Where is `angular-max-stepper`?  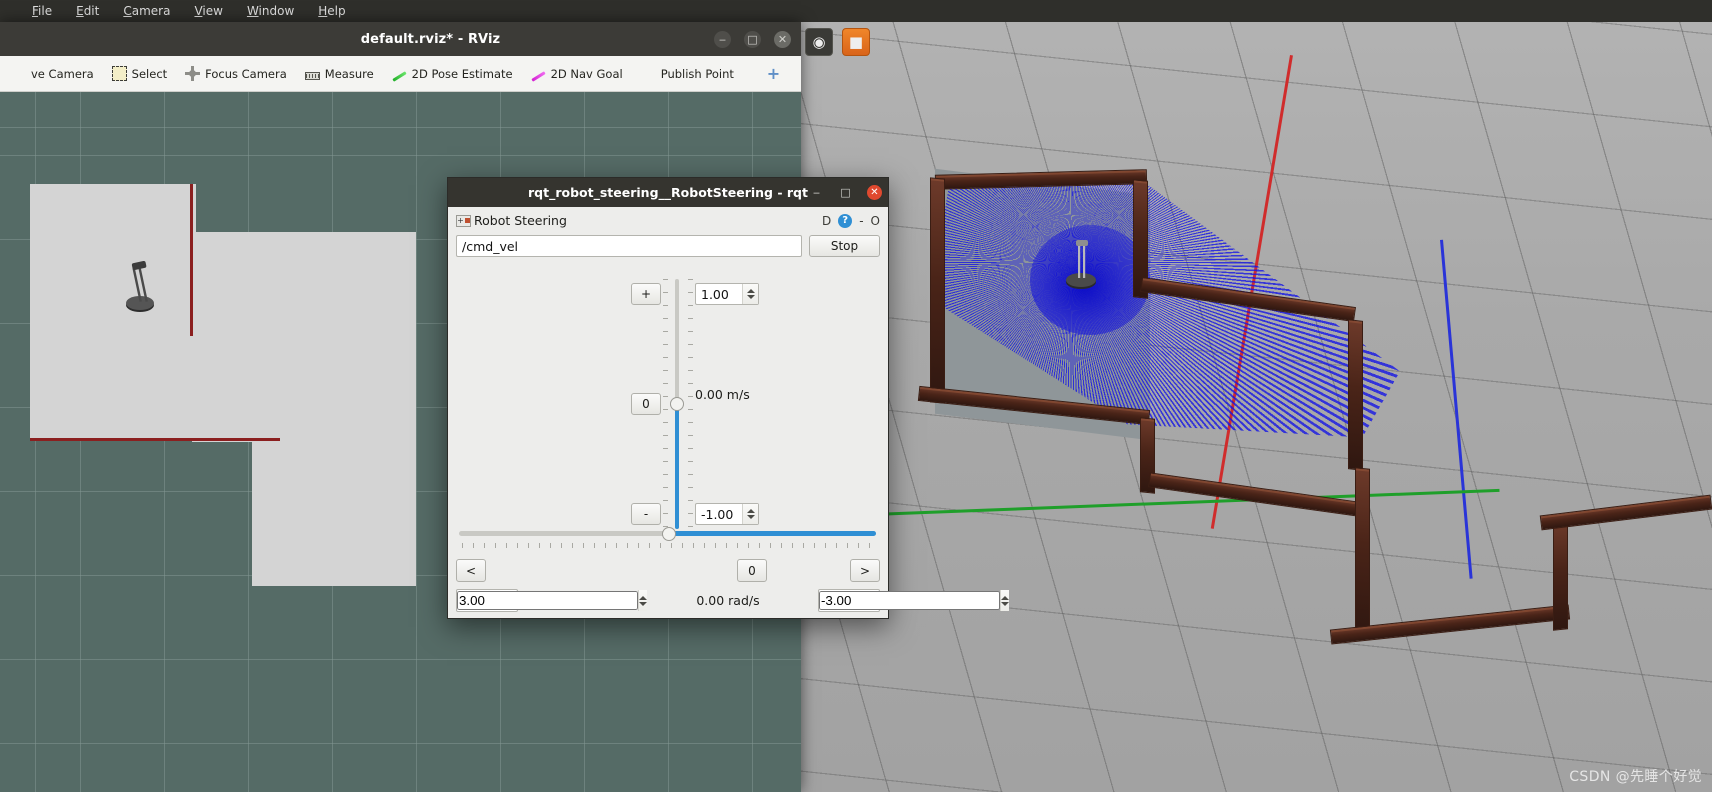 angular-max-stepper is located at coordinates (642, 600).